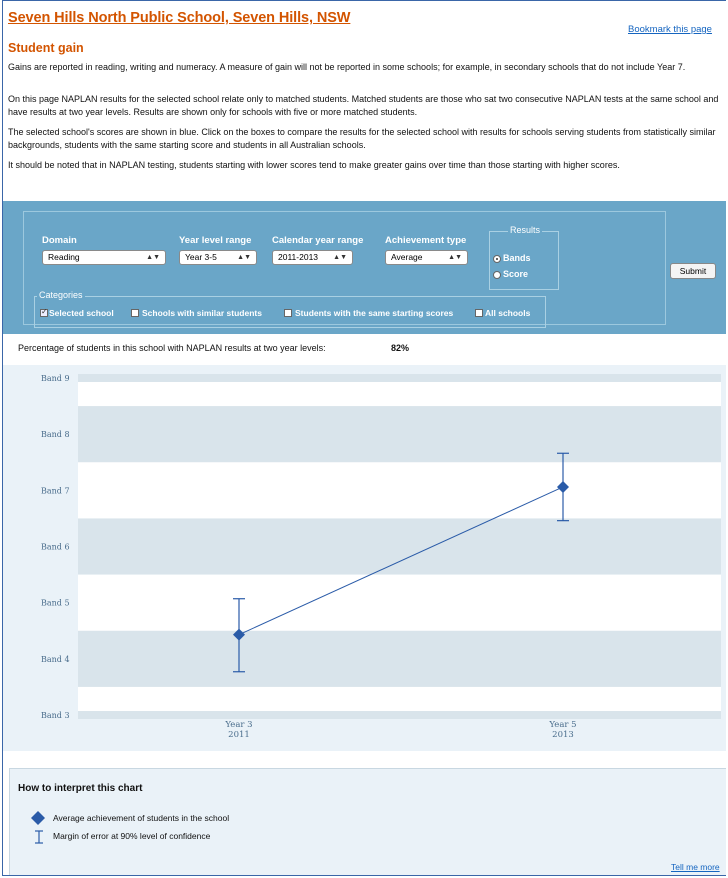 This screenshot has height=878, width=728. What do you see at coordinates (426, 240) in the screenshot?
I see `achievement-type-label: Achievement type` at bounding box center [426, 240].